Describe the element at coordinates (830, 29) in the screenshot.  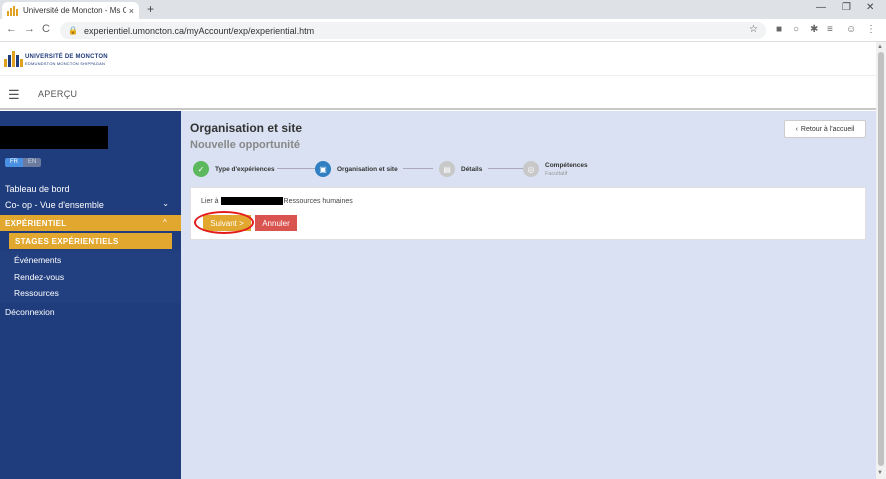
I see `reading-list-icon: ≡` at that location.